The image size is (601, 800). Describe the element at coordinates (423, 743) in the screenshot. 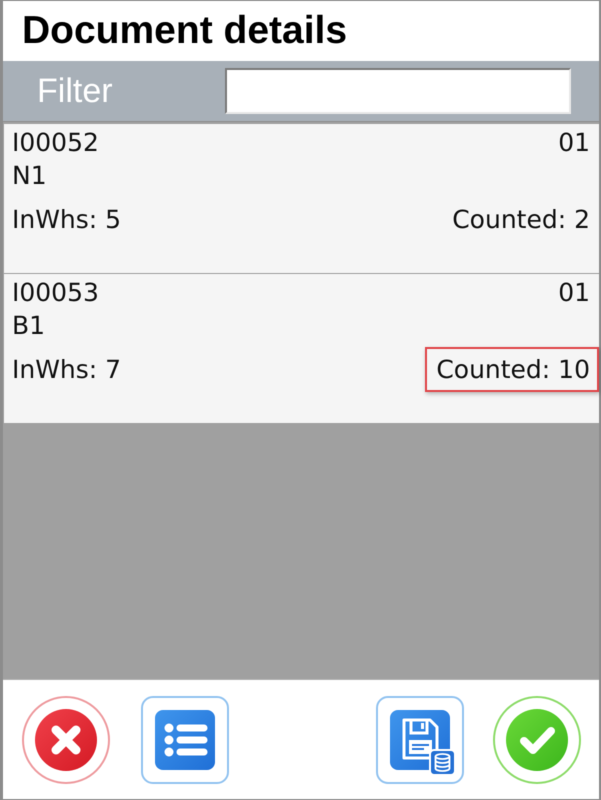

I see `save-icon` at that location.